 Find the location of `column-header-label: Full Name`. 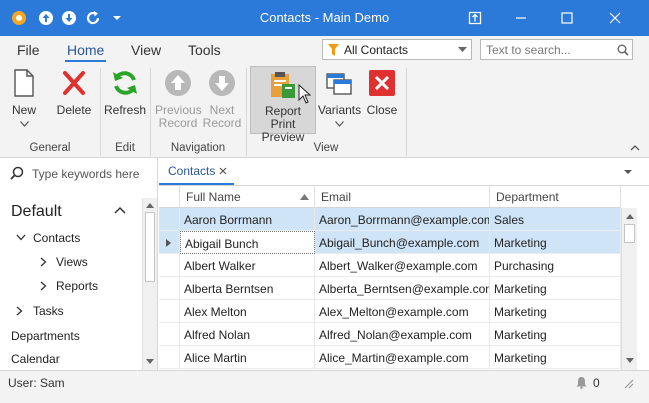

column-header-label: Full Name is located at coordinates (213, 197).